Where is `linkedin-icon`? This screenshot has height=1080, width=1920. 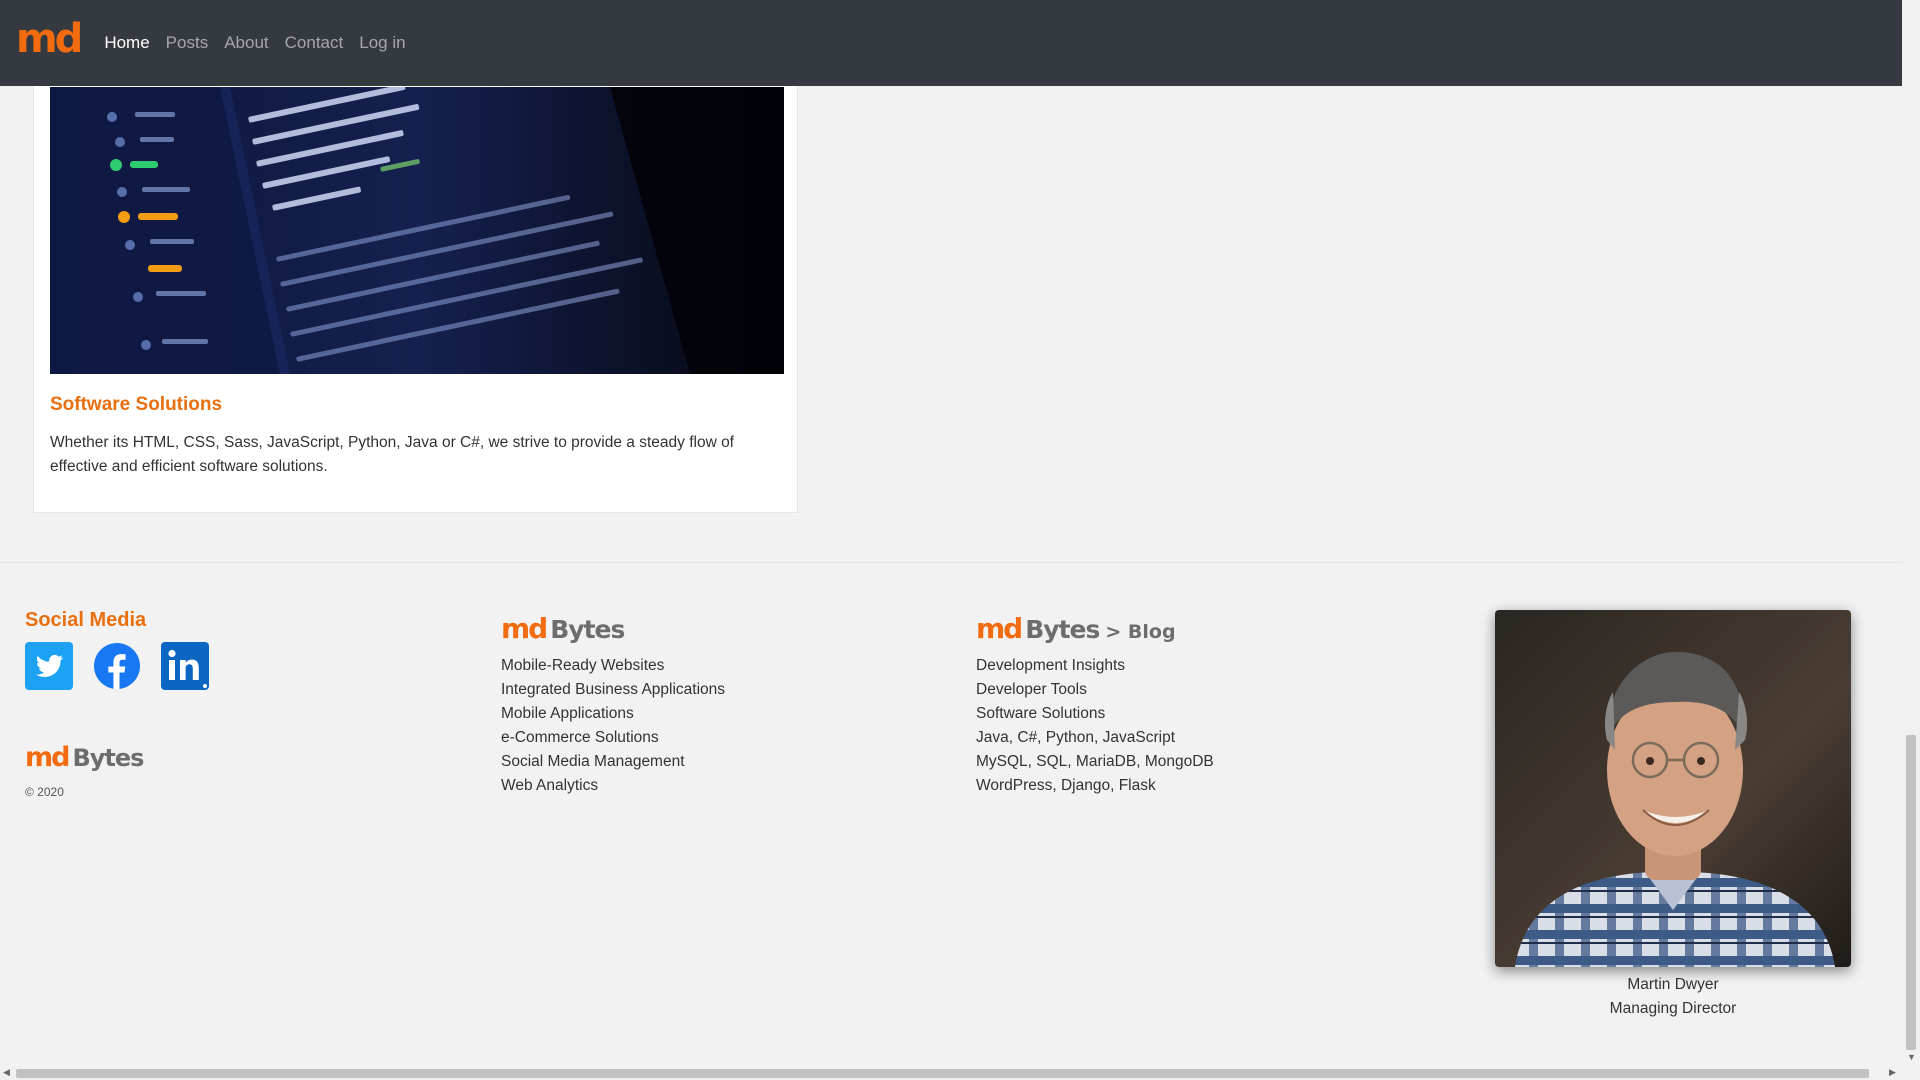
linkedin-icon is located at coordinates (185, 666).